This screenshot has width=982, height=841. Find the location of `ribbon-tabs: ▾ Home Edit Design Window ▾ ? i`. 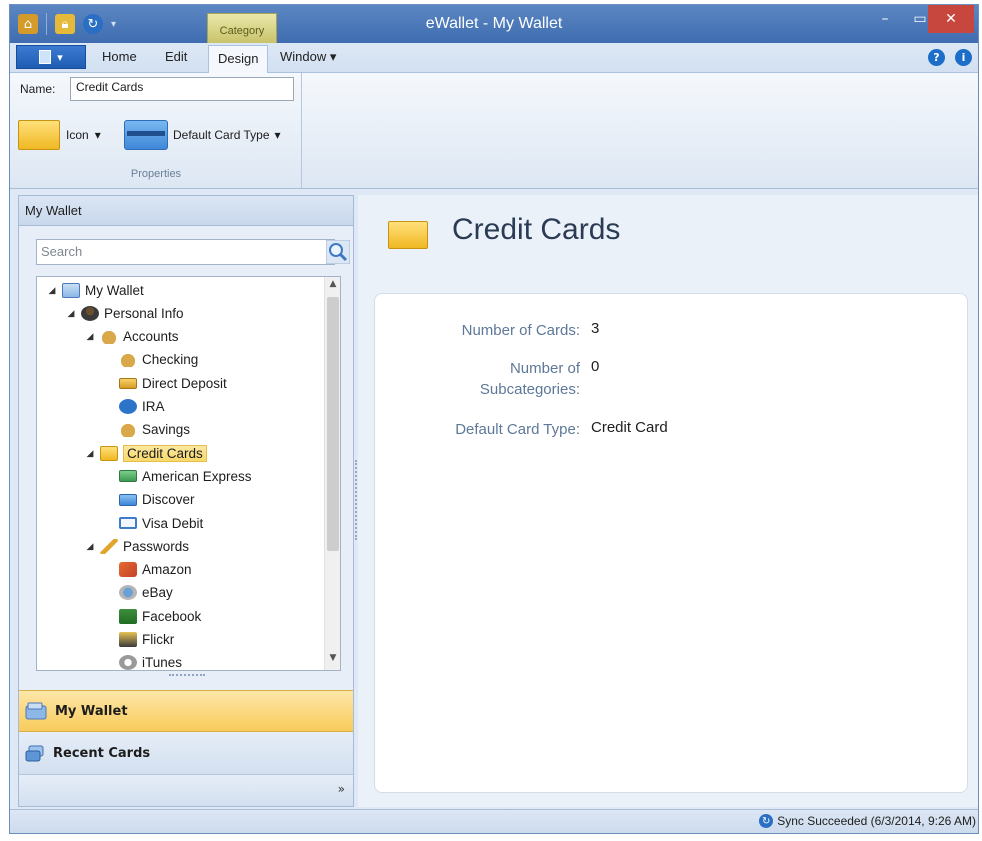

ribbon-tabs: ▾ Home Edit Design Window ▾ ? i is located at coordinates (494, 58).